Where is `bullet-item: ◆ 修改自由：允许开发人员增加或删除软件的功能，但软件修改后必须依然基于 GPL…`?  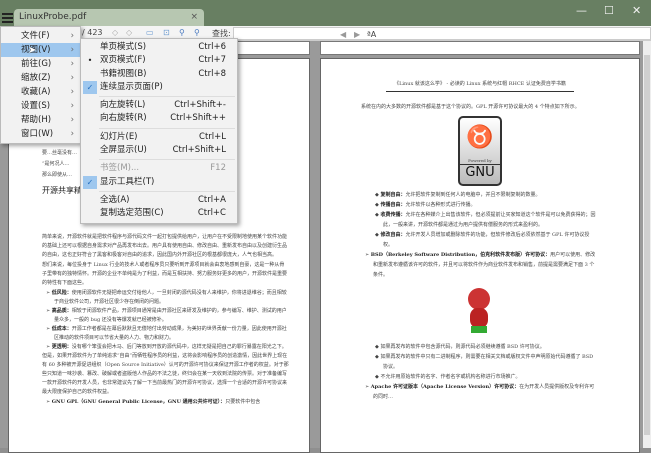 bullet-item: ◆ 修改自由：允许开发人员增加或删除软件的功能，但软件修改后必须依然基于 GPL… is located at coordinates (482, 240).